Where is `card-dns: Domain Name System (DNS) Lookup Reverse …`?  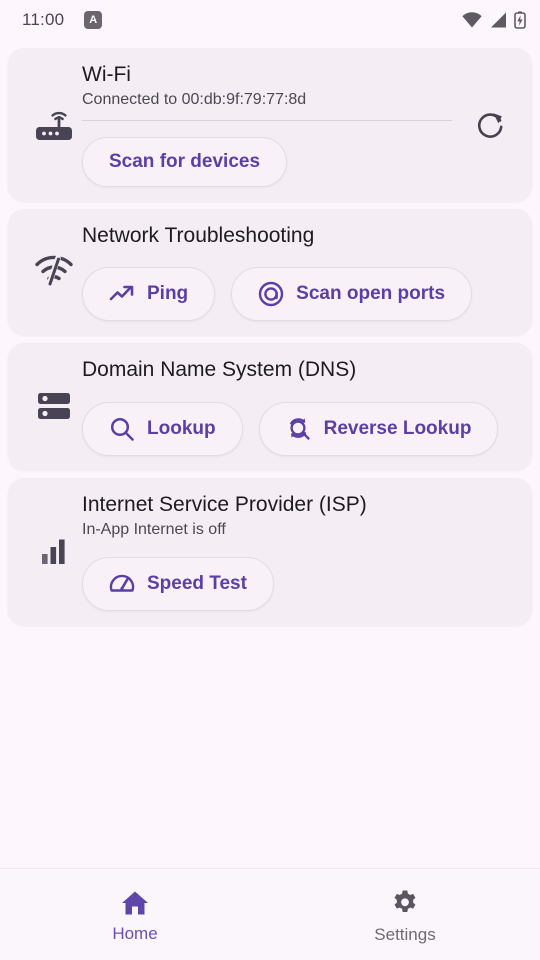 card-dns: Domain Name System (DNS) Lookup Reverse … is located at coordinates (270, 406).